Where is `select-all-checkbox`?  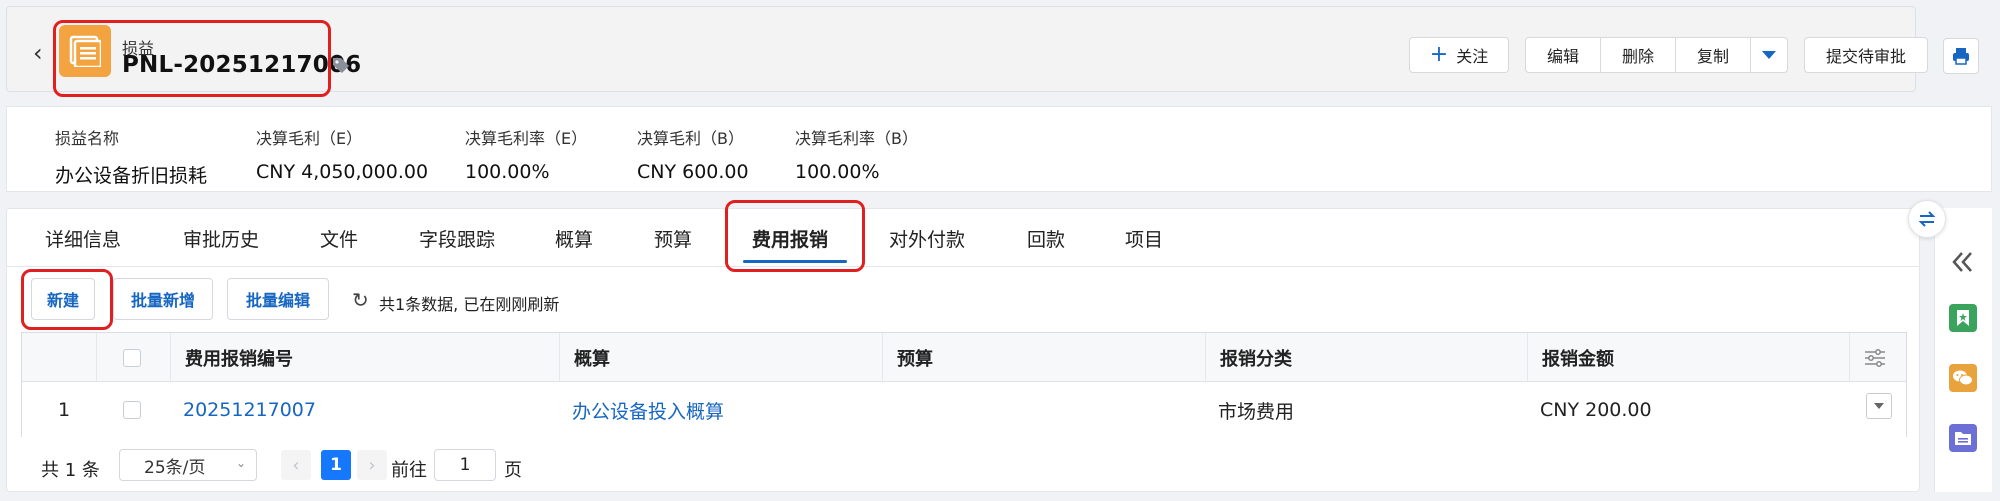 select-all-checkbox is located at coordinates (132, 357).